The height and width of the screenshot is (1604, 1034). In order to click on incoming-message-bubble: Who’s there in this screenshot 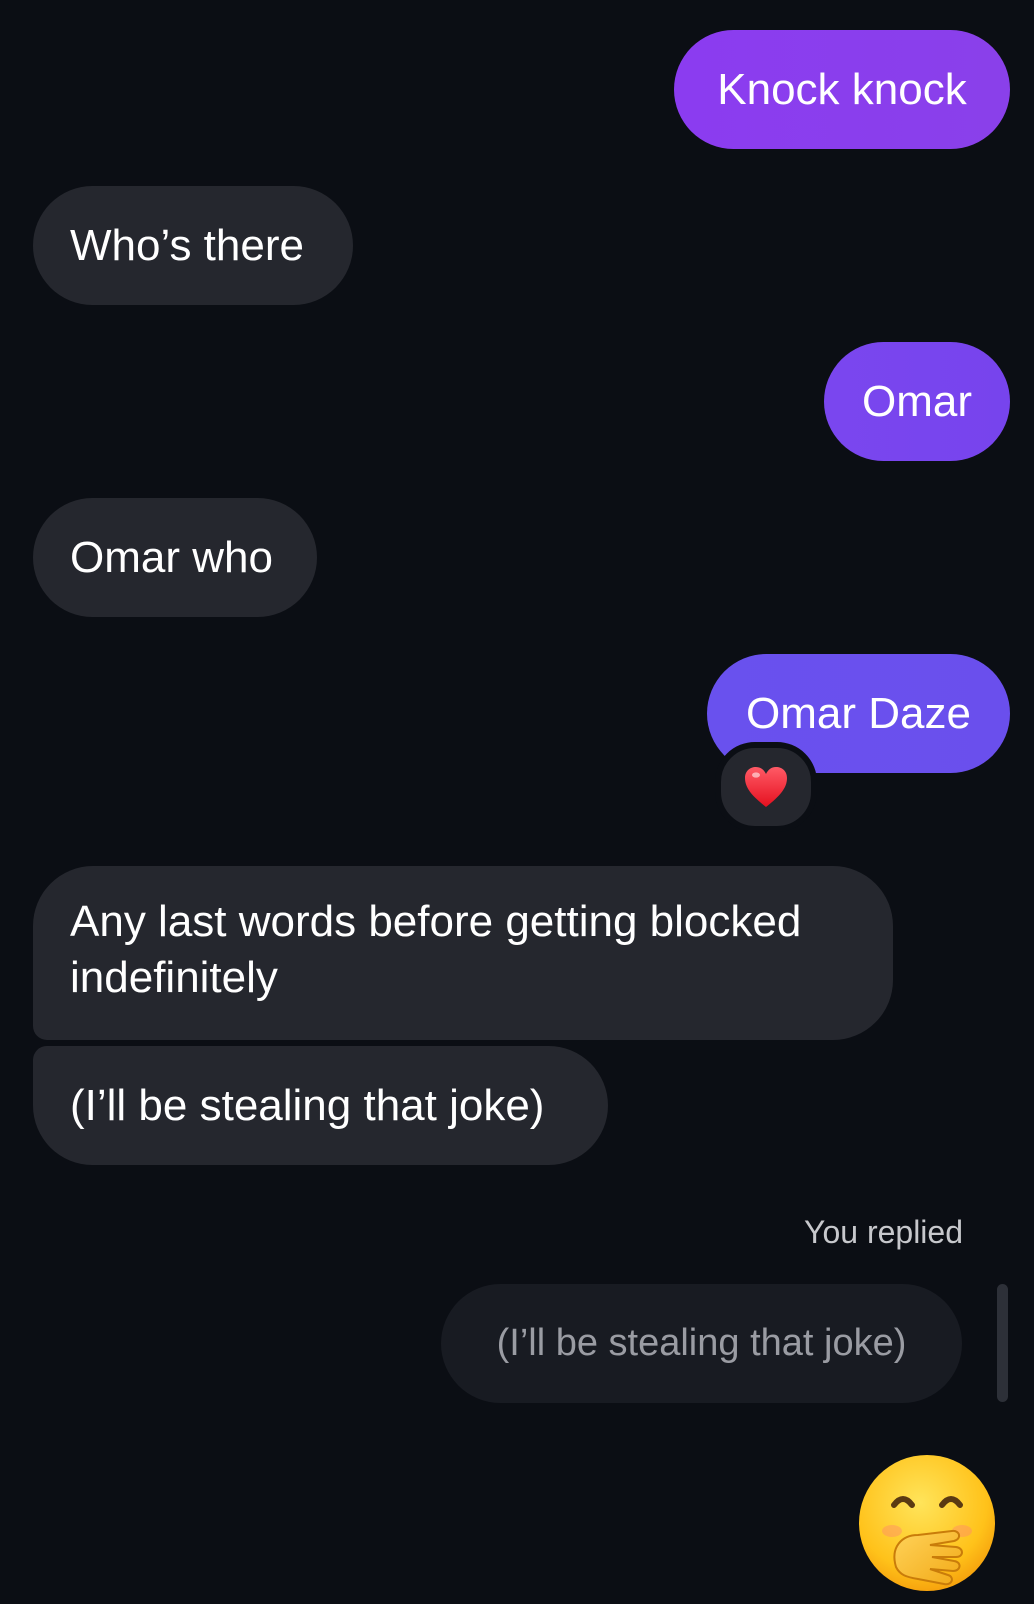, I will do `click(193, 245)`.